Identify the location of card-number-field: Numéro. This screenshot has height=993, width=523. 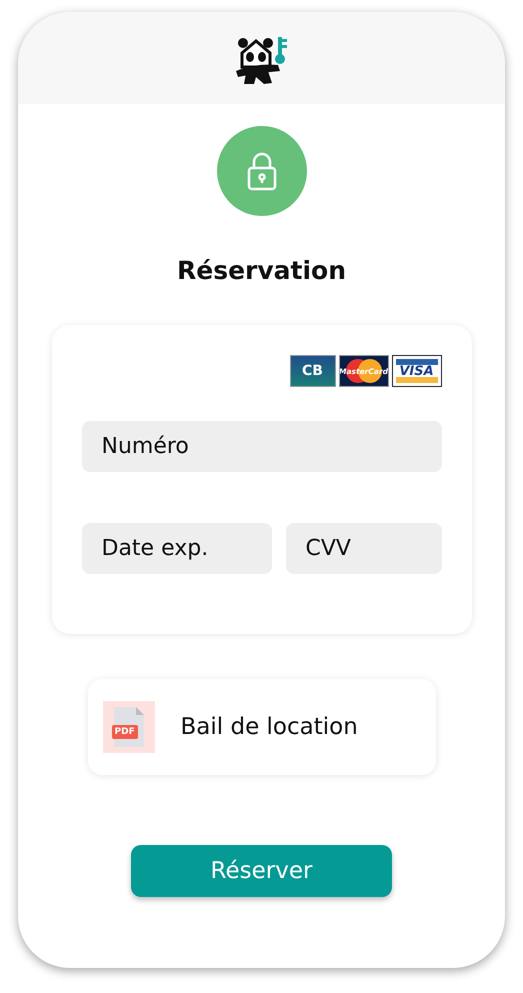
(262, 446).